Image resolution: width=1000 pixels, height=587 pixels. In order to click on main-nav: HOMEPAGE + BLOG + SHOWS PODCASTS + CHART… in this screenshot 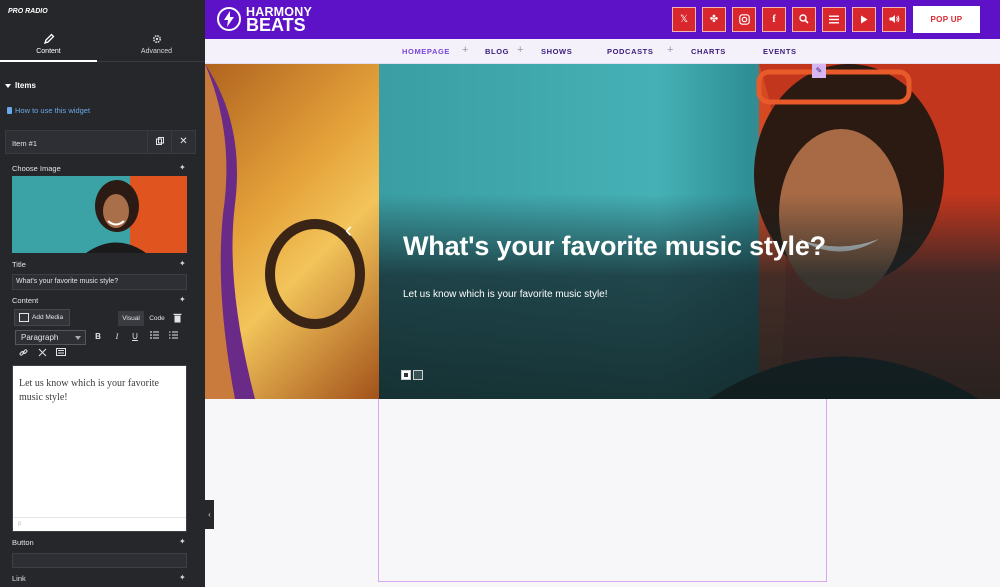, I will do `click(602, 51)`.